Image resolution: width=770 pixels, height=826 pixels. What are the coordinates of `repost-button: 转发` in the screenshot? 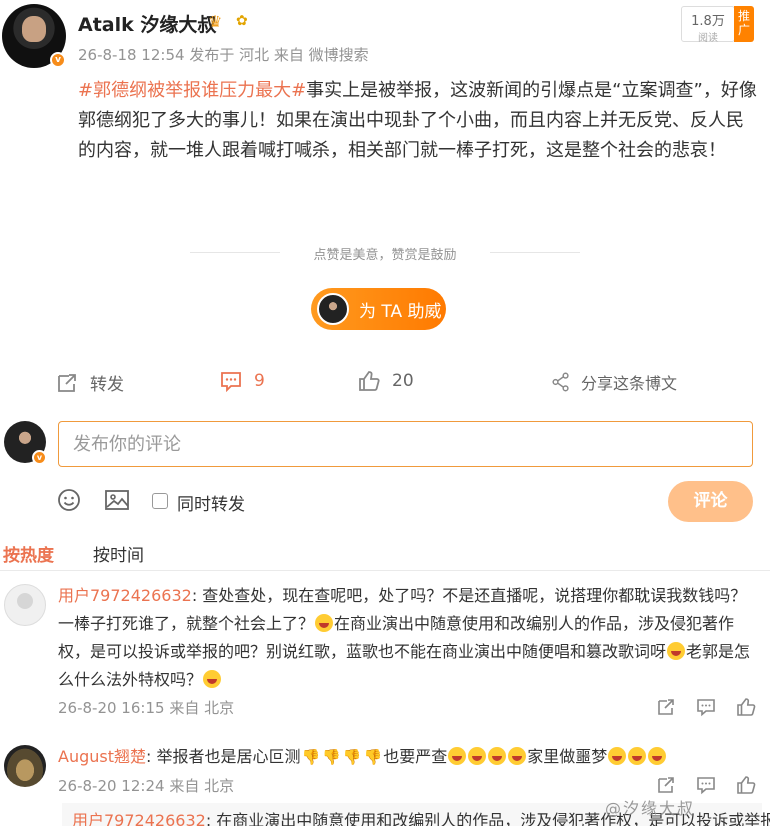 It's located at (90, 382).